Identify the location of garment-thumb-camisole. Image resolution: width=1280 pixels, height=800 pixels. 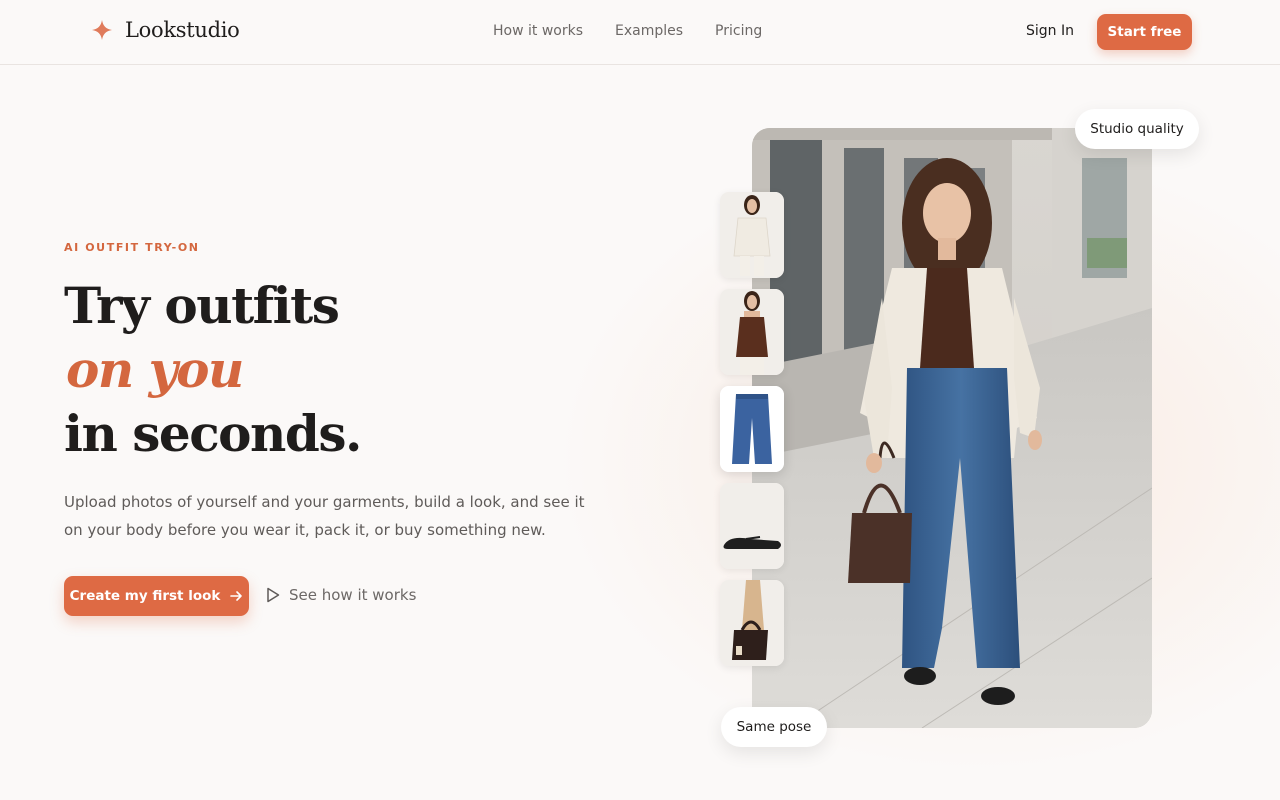
(752, 332).